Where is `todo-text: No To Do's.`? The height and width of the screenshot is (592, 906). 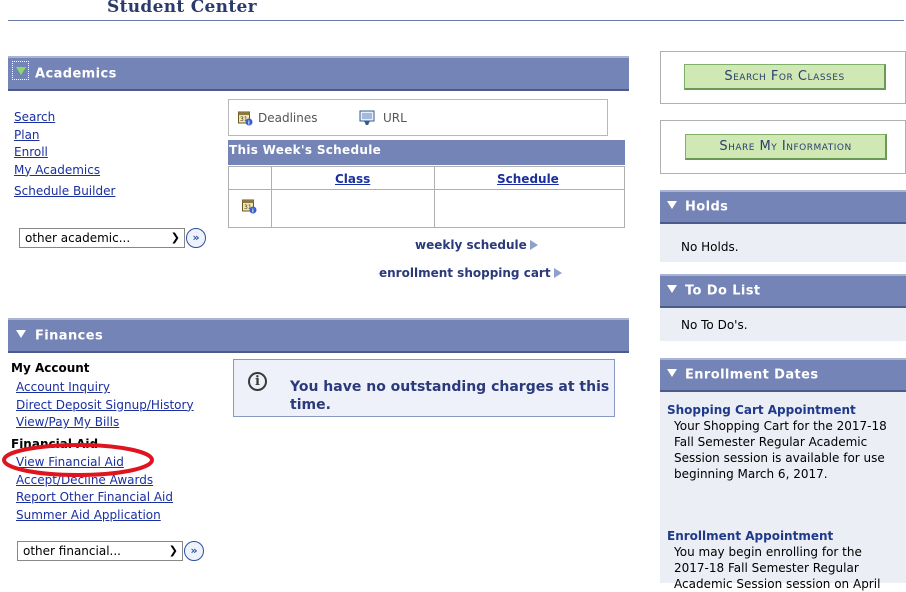
todo-text: No To Do's. is located at coordinates (714, 325).